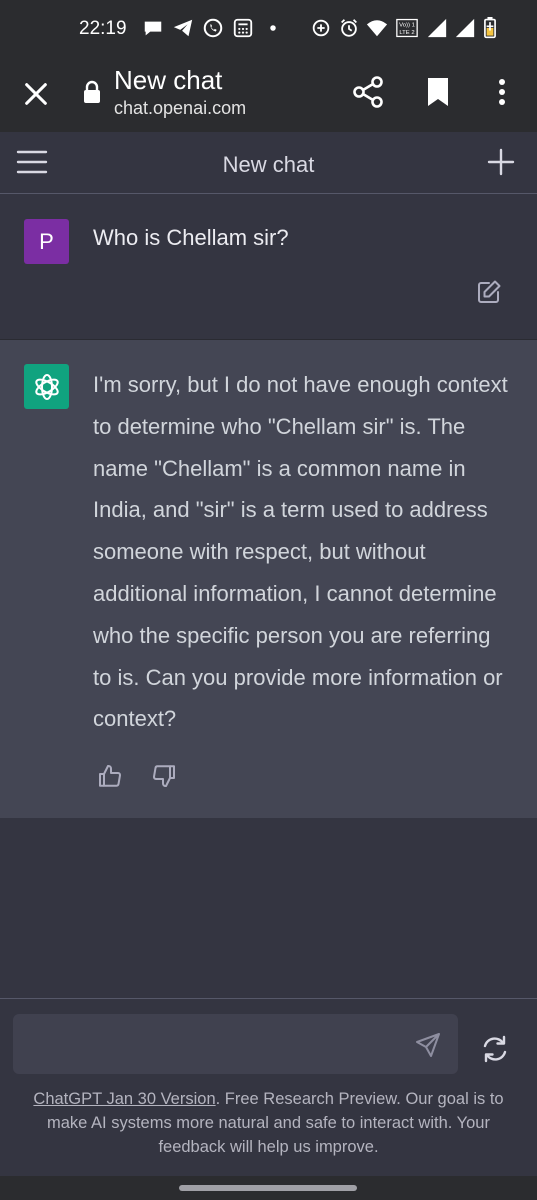 This screenshot has width=537, height=1200. I want to click on telegram-icon, so click(183, 28).